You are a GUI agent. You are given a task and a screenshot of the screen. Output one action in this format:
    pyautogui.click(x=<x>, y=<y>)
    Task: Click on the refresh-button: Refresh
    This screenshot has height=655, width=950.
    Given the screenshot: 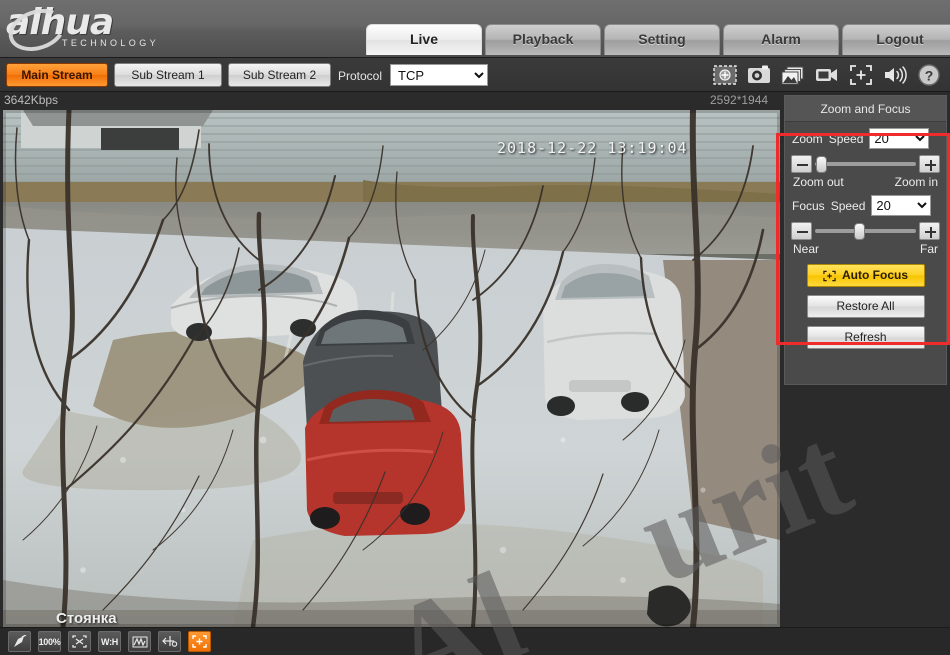 What is the action you would take?
    pyautogui.click(x=865, y=337)
    